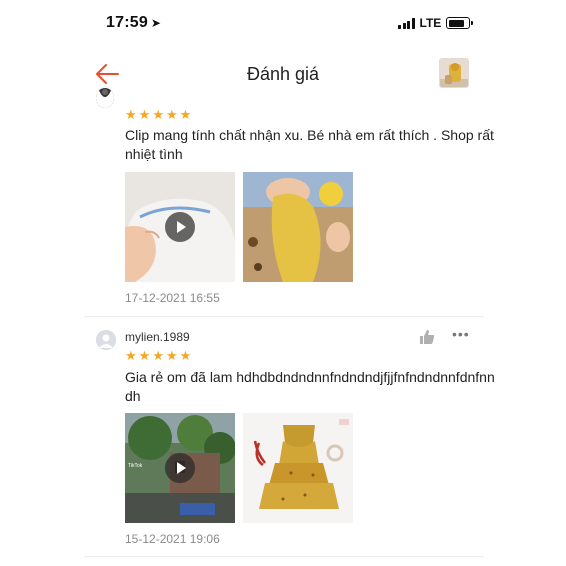  I want to click on page-title: Đánh giá, so click(283, 74).